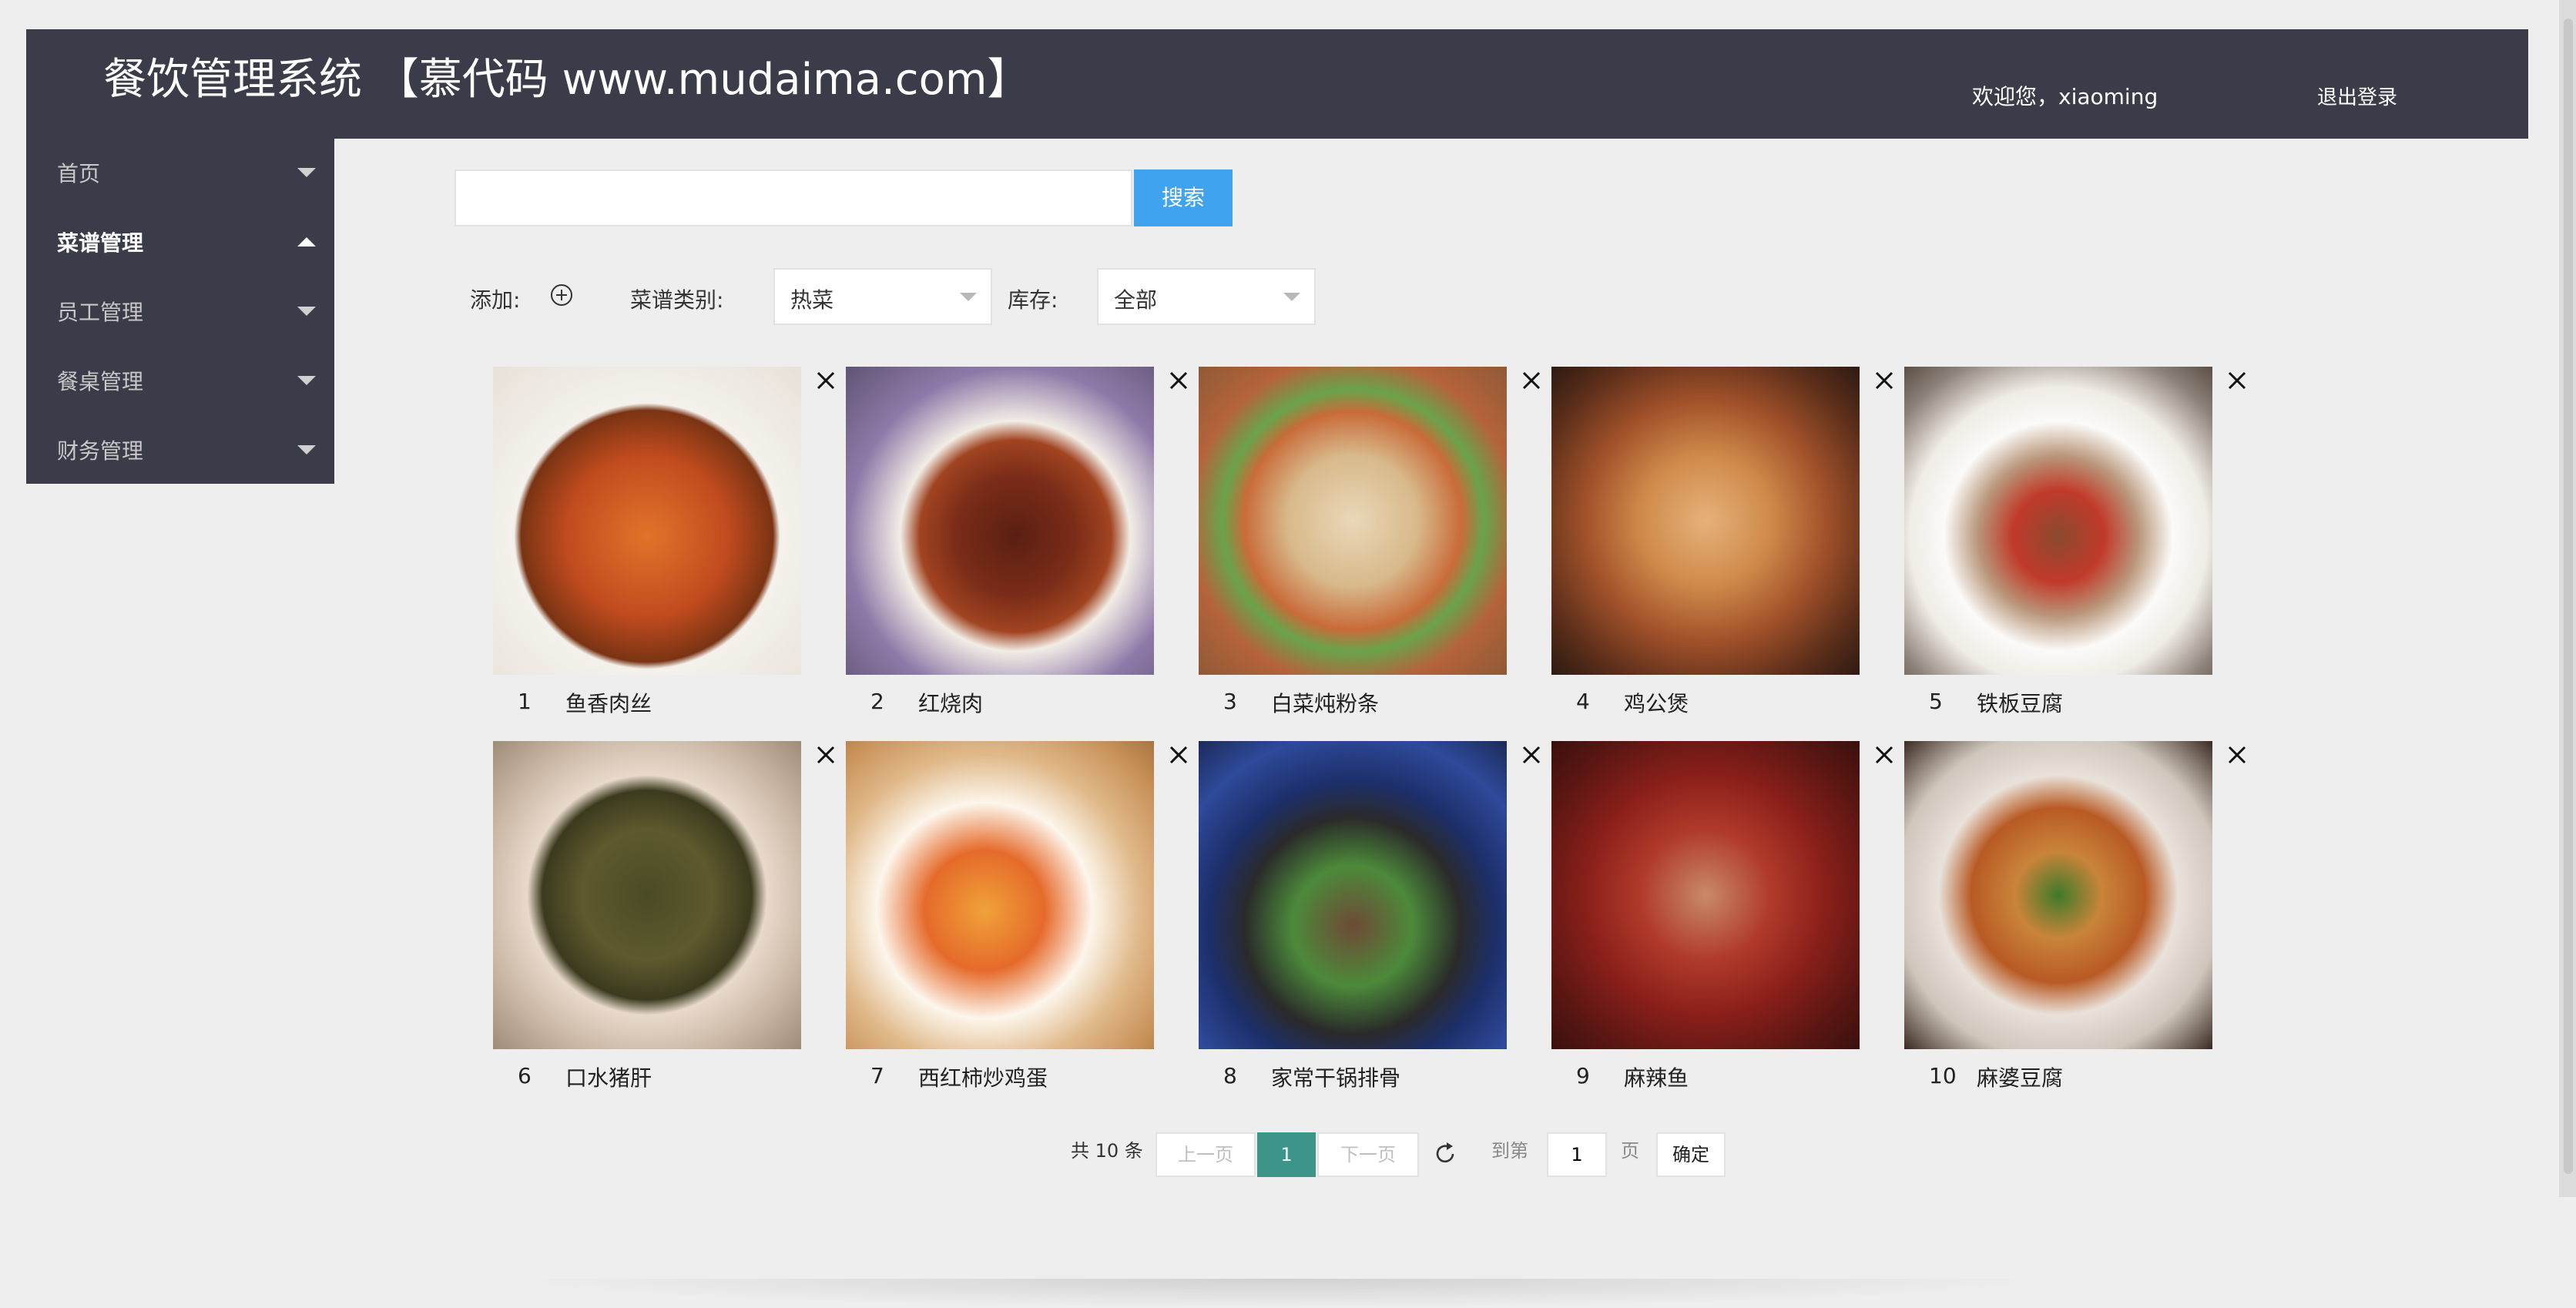  What do you see at coordinates (1630, 1151) in the screenshot?
I see `pager-page-unit: 页` at bounding box center [1630, 1151].